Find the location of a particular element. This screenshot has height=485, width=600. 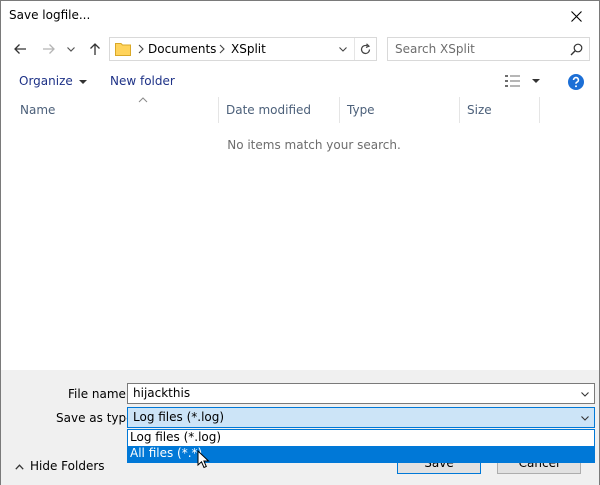

file-name-input: hijackthis is located at coordinates (361, 393).